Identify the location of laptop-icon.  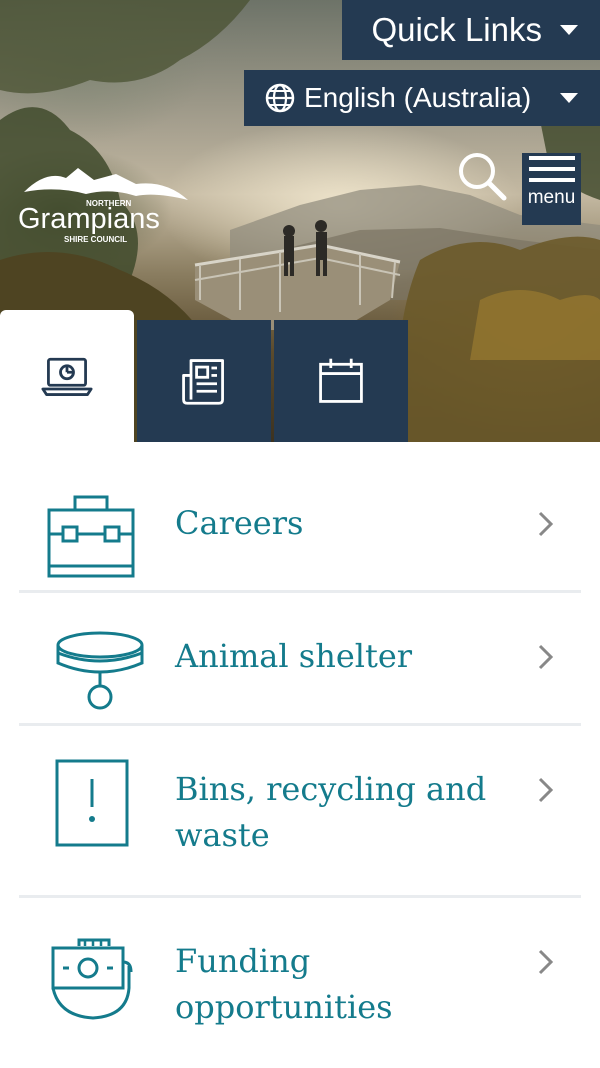
(67, 376).